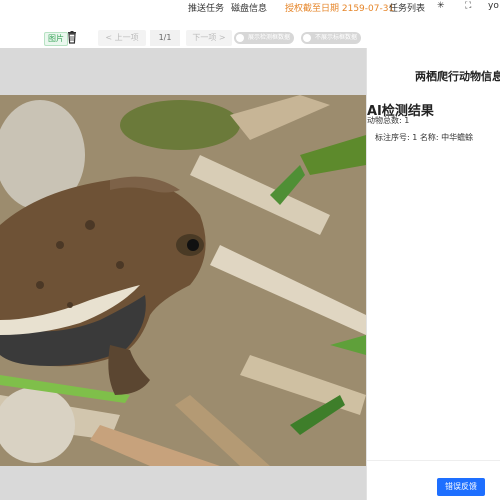 The image size is (500, 500). What do you see at coordinates (72, 37) in the screenshot?
I see `trash-icon` at bounding box center [72, 37].